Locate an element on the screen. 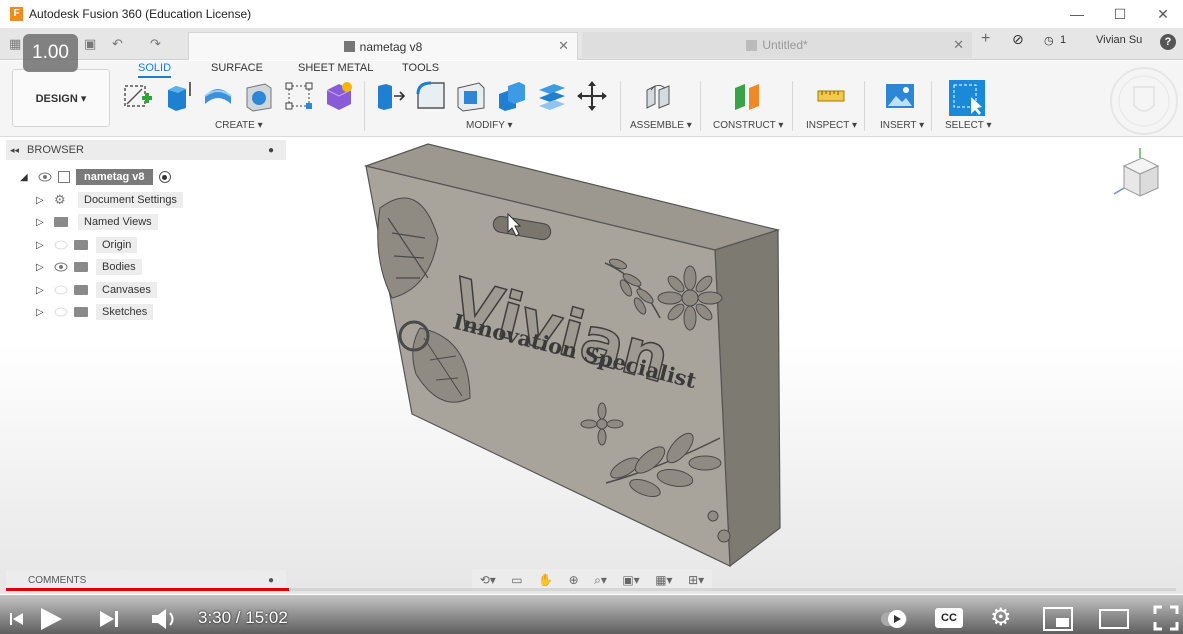  redo-icon: ↷ is located at coordinates (155, 44).